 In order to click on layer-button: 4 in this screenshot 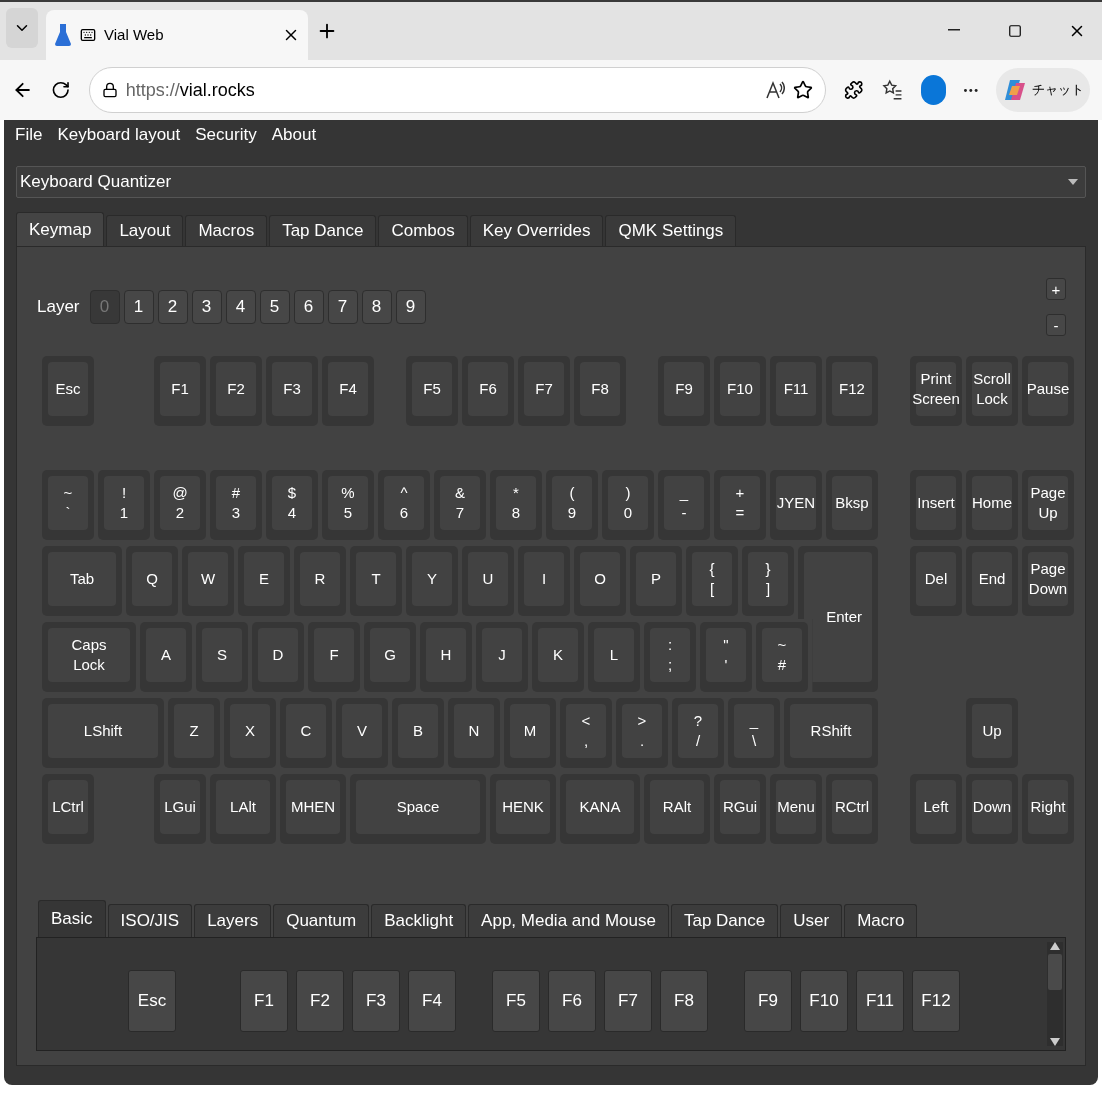, I will do `click(240, 307)`.